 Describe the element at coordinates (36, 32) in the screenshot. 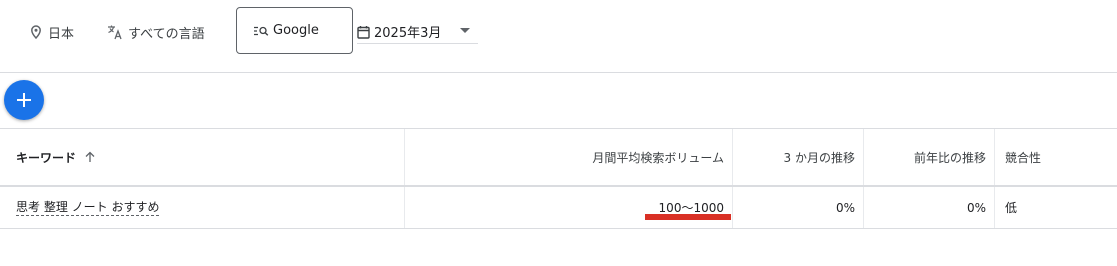

I see `location-pin-icon` at that location.